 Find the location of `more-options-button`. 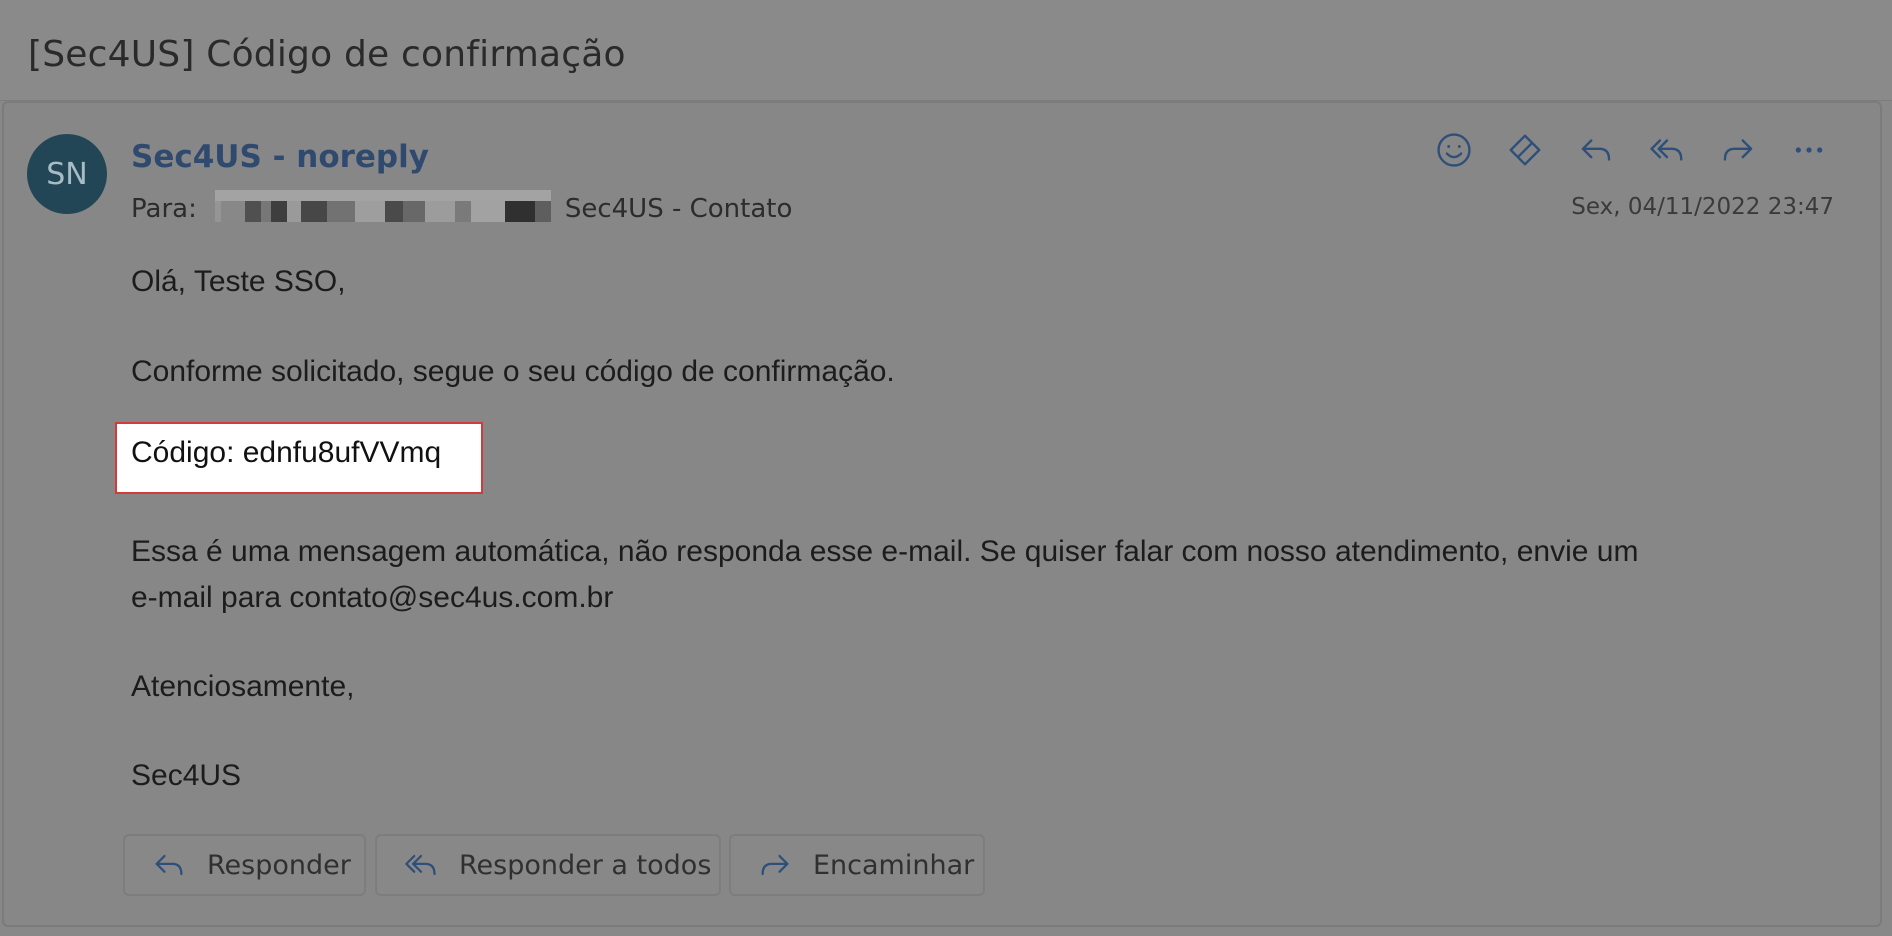

more-options-button is located at coordinates (1809, 150).